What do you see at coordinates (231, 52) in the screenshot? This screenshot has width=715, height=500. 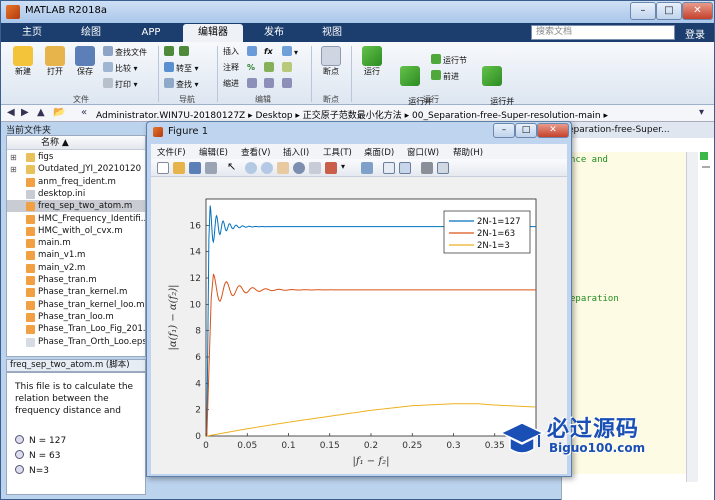 I see `insert-button: 插入` at bounding box center [231, 52].